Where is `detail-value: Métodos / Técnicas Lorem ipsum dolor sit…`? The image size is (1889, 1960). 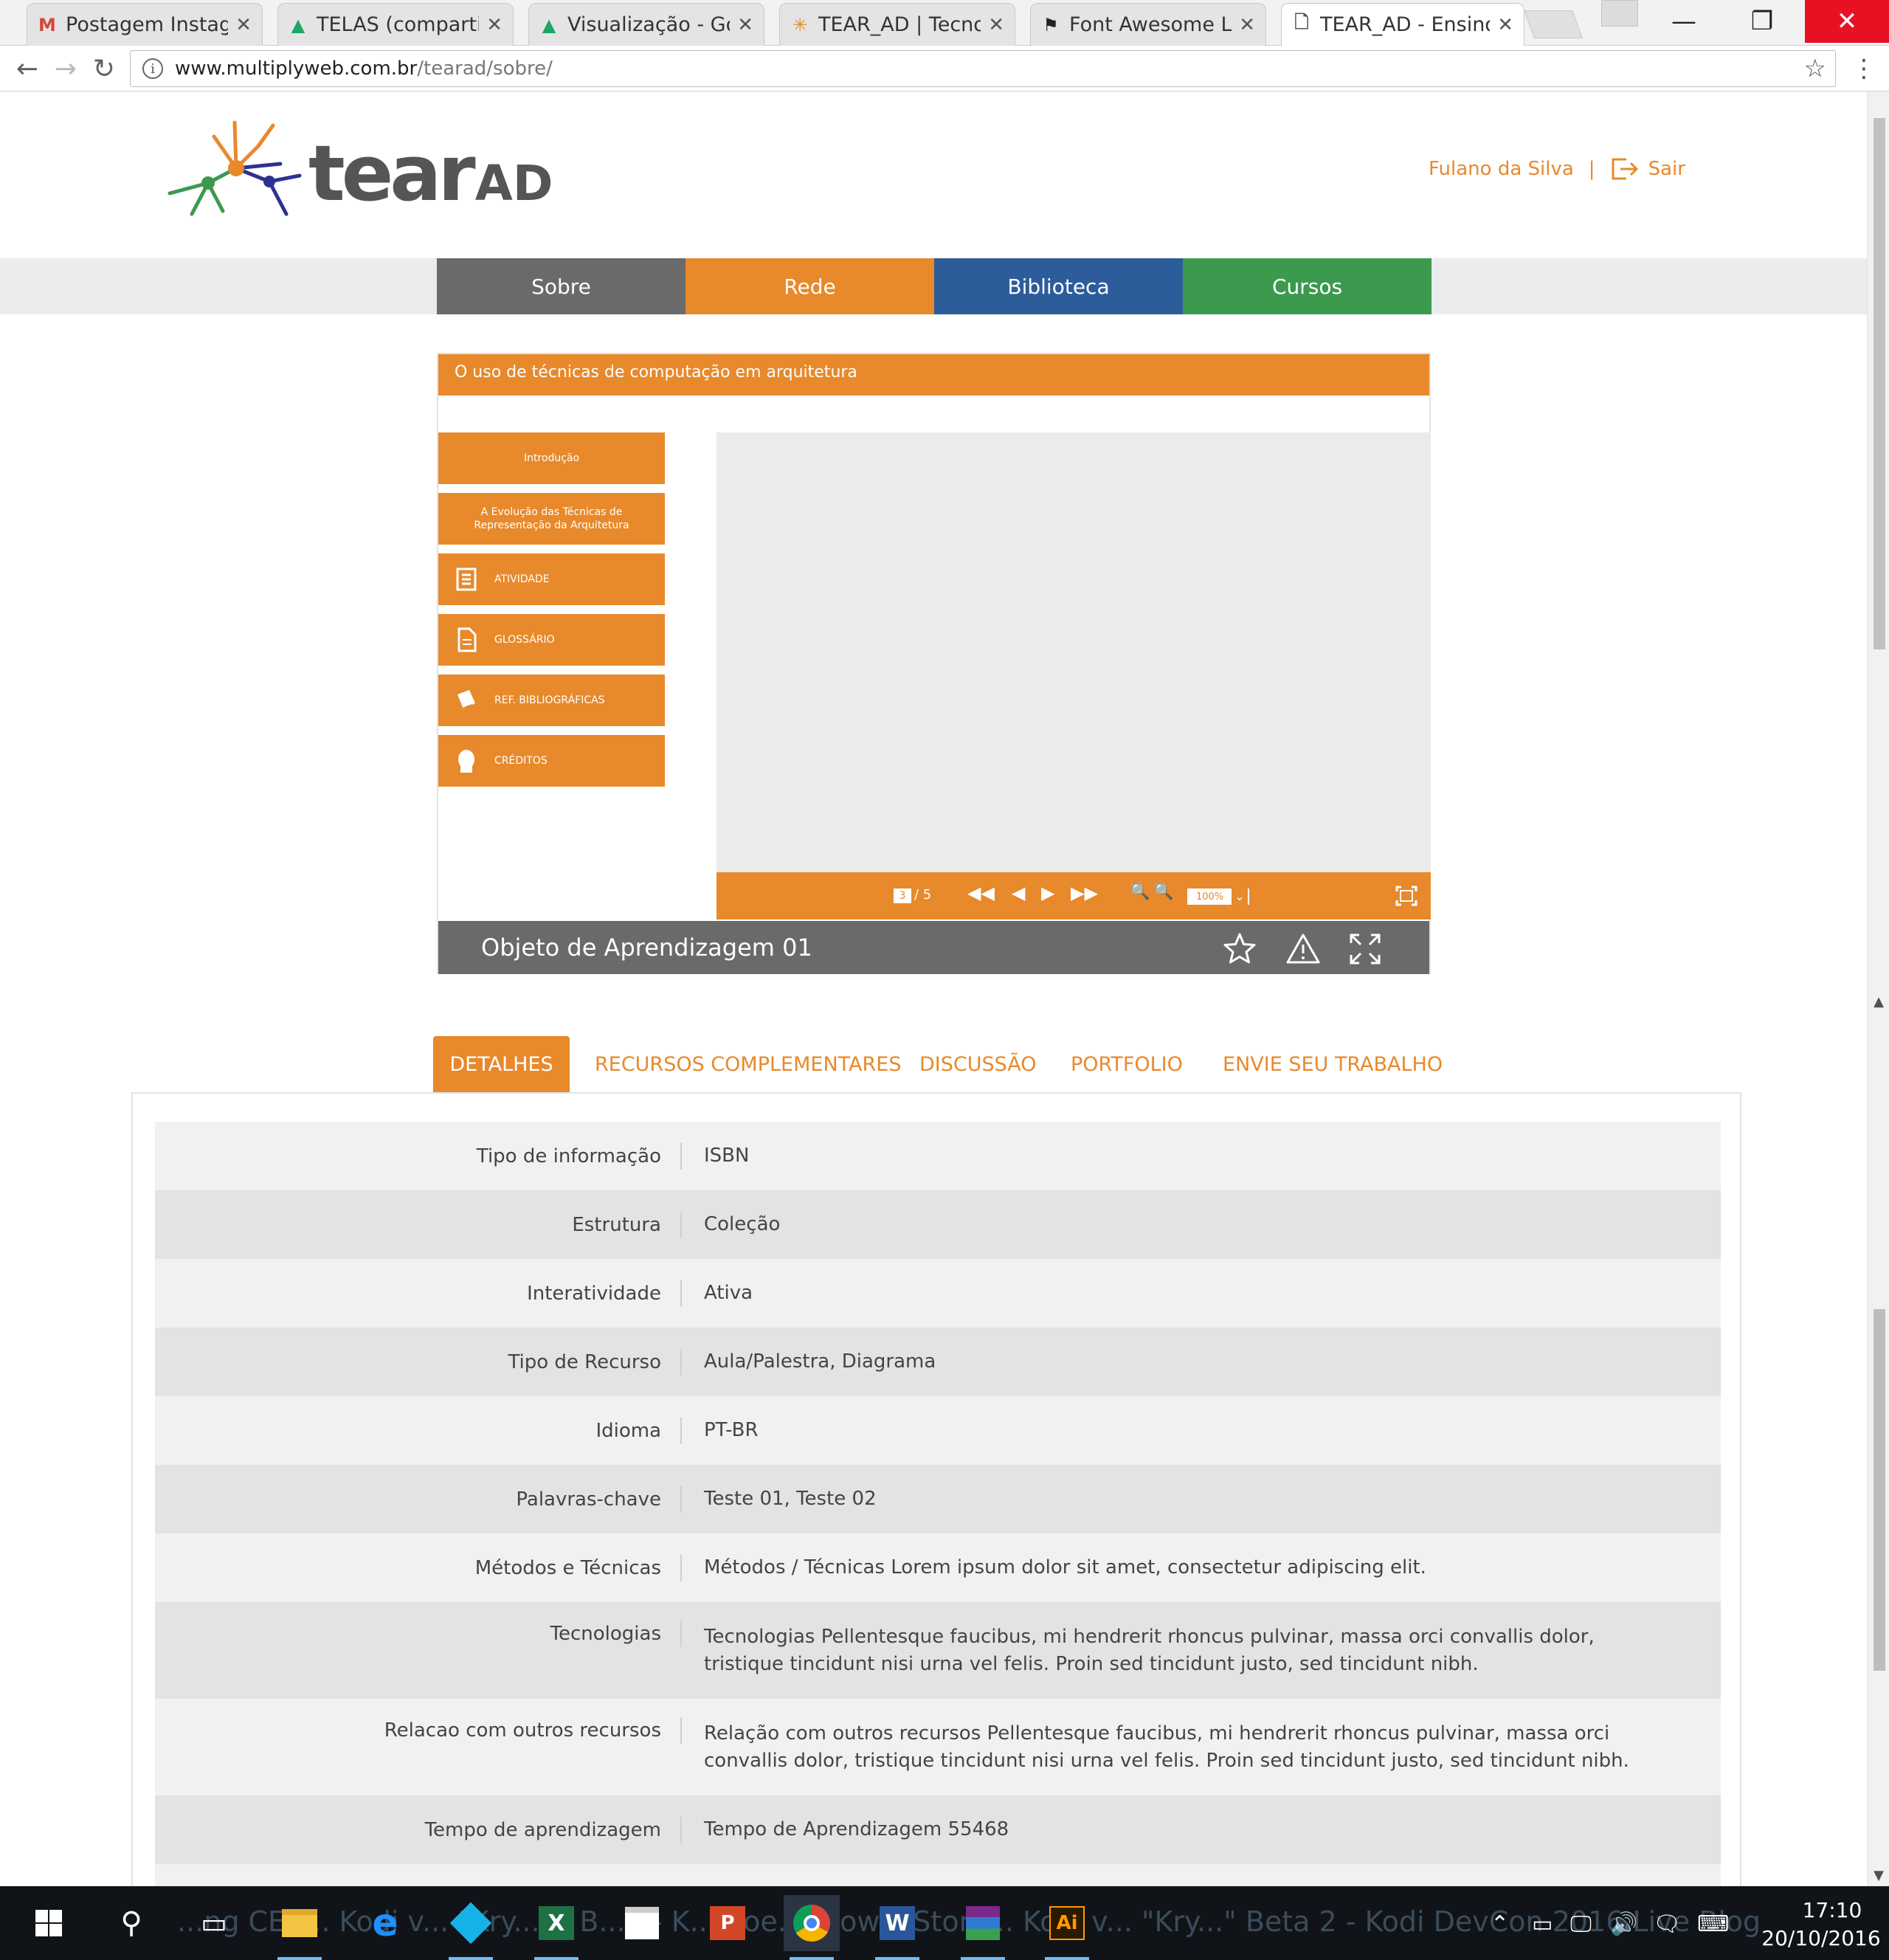
detail-value: Métodos / Técnicas Lorem ipsum dolor sit… is located at coordinates (1065, 1567).